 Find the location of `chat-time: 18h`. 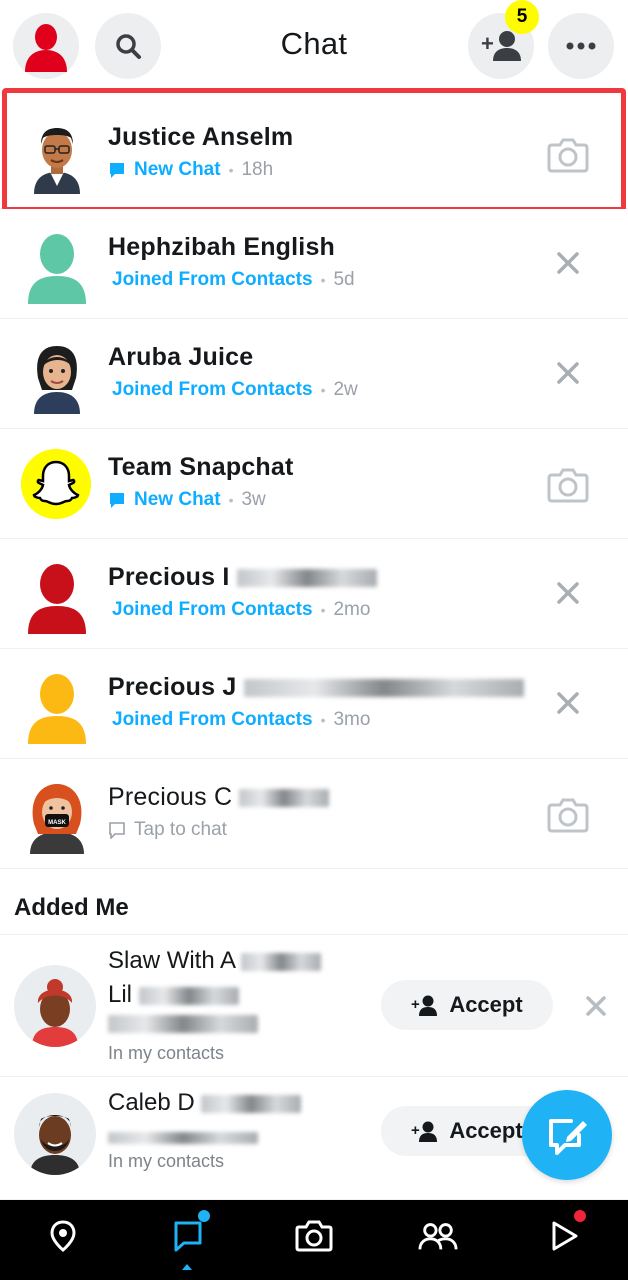

chat-time: 18h is located at coordinates (257, 169).